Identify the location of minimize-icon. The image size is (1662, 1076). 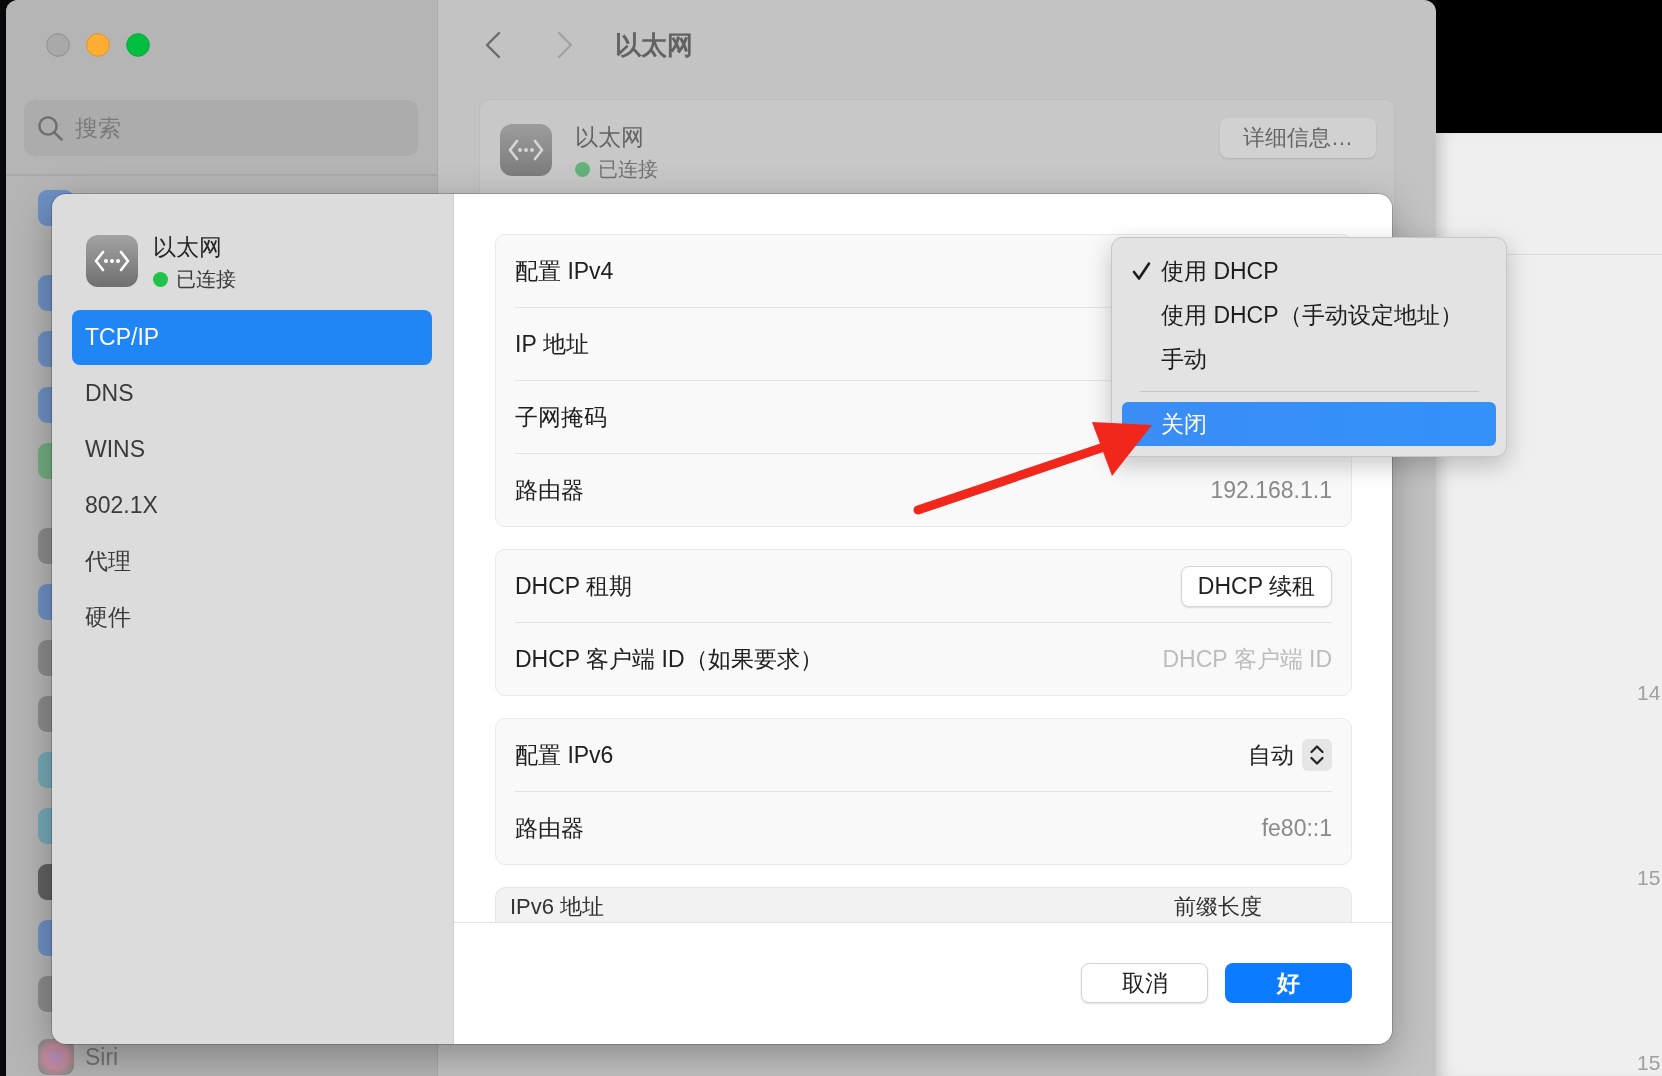
(98, 45).